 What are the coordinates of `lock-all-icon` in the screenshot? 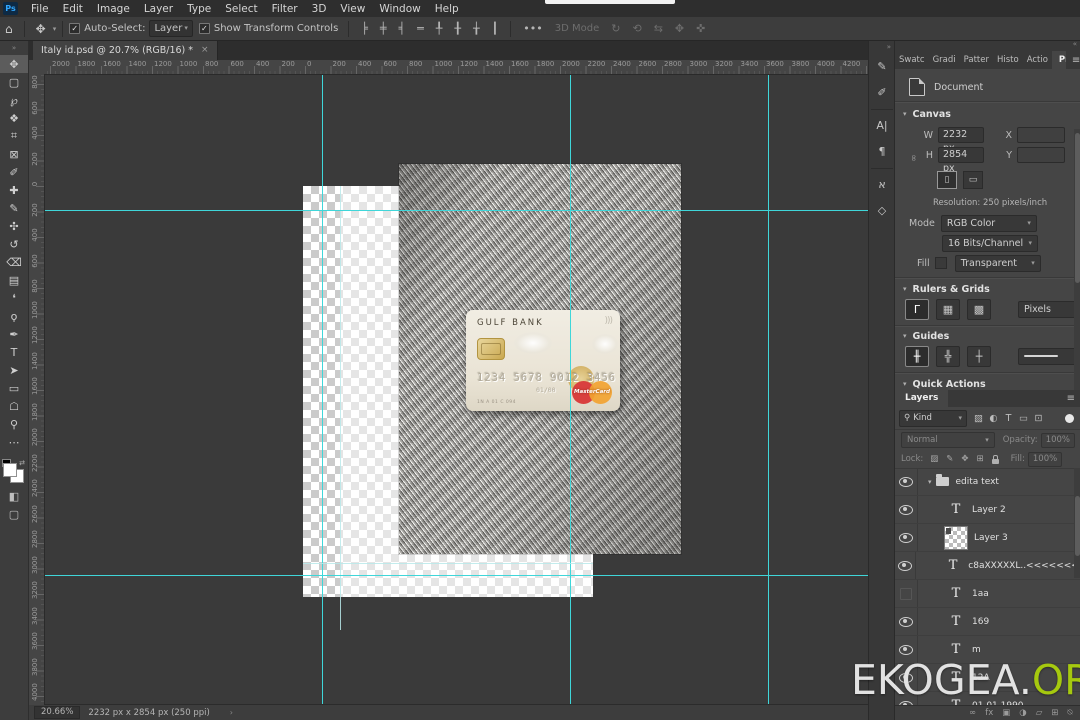 It's located at (995, 459).